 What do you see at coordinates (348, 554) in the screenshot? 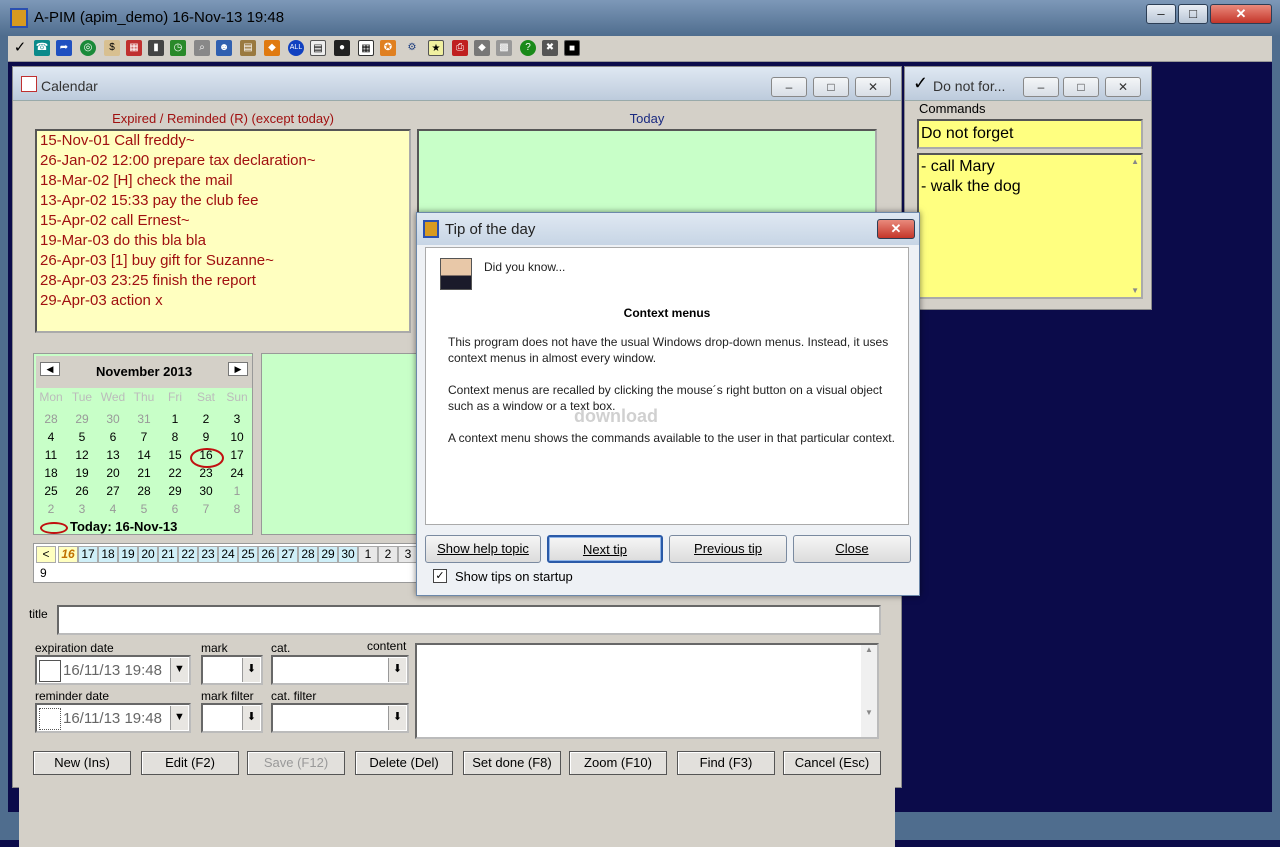
I see `strip-day: 30` at bounding box center [348, 554].